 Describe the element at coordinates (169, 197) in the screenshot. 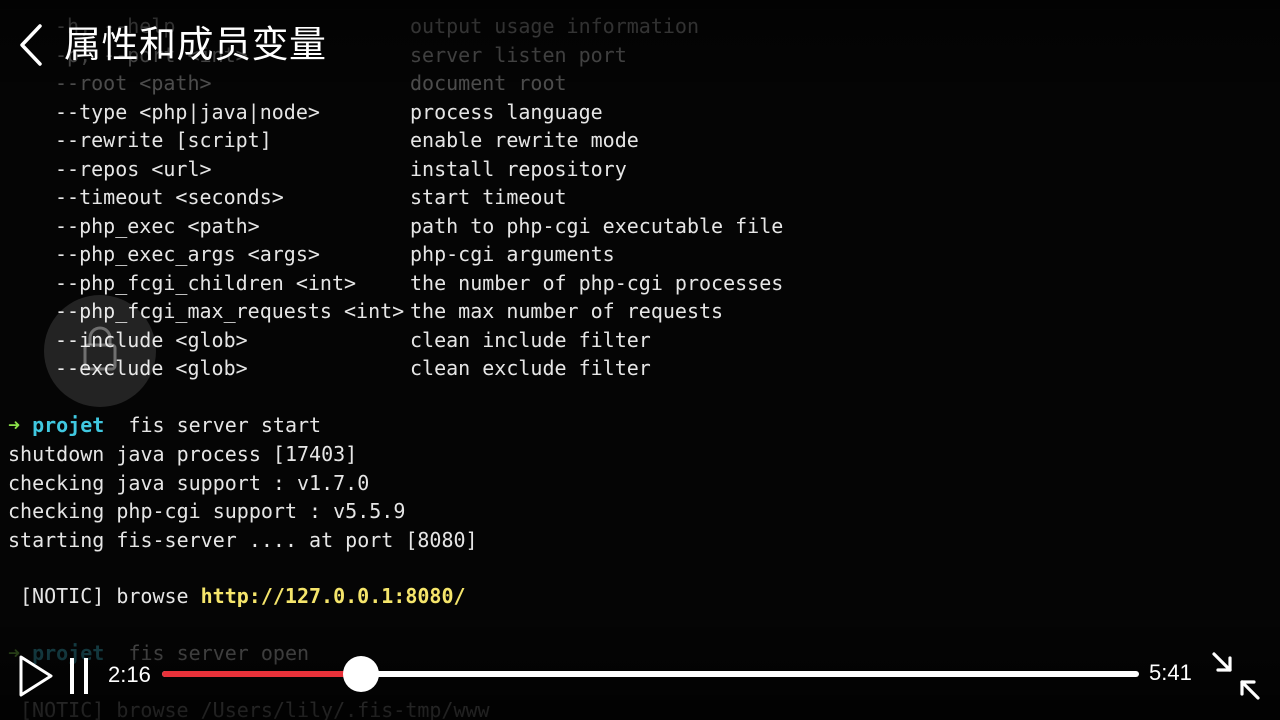

I see `terminal-option-flag: --timeout <seconds>` at that location.